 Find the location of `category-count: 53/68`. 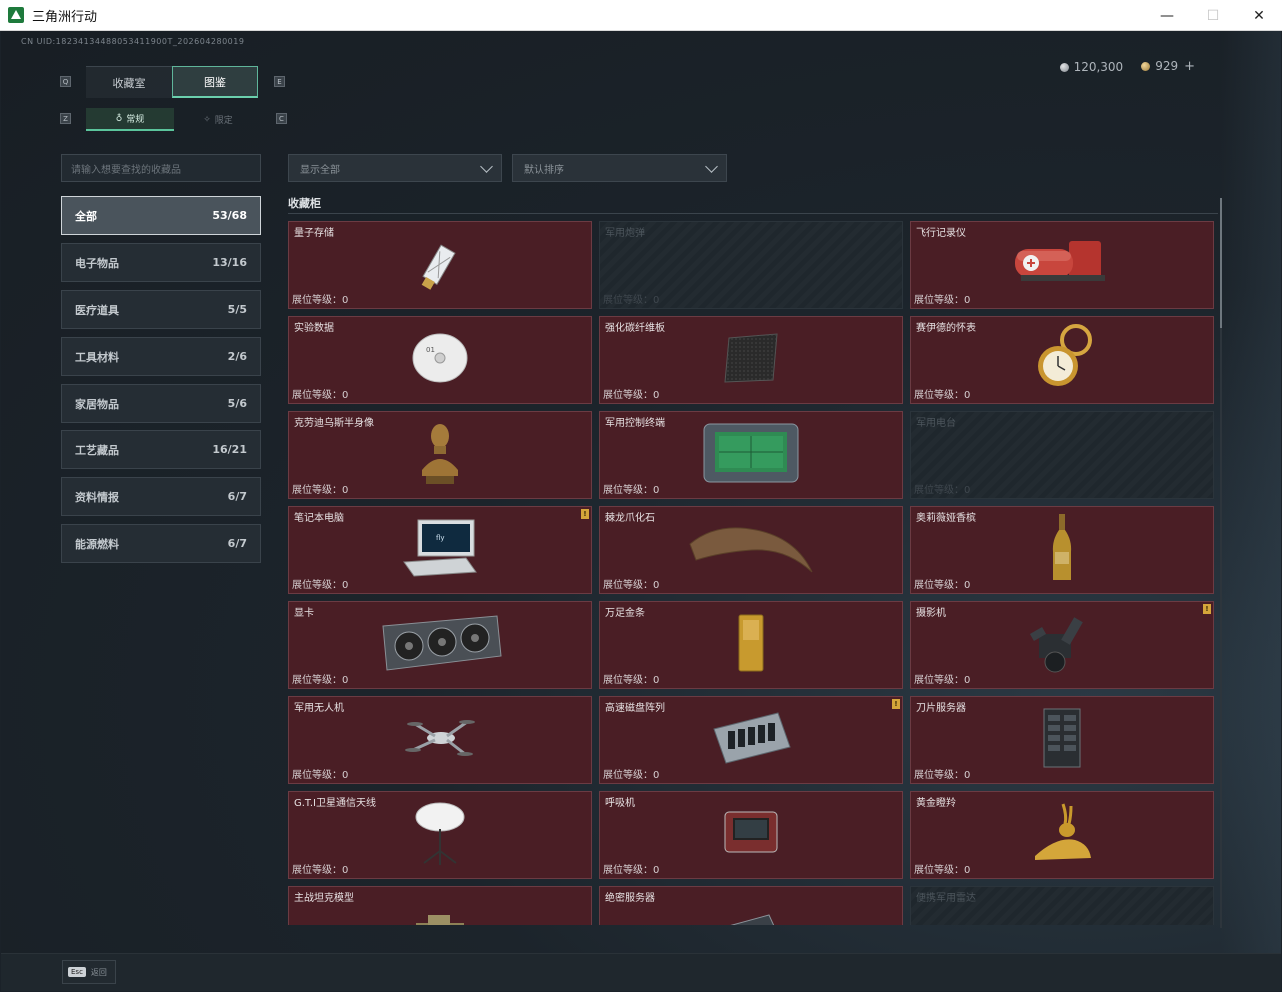

category-count: 53/68 is located at coordinates (229, 215).